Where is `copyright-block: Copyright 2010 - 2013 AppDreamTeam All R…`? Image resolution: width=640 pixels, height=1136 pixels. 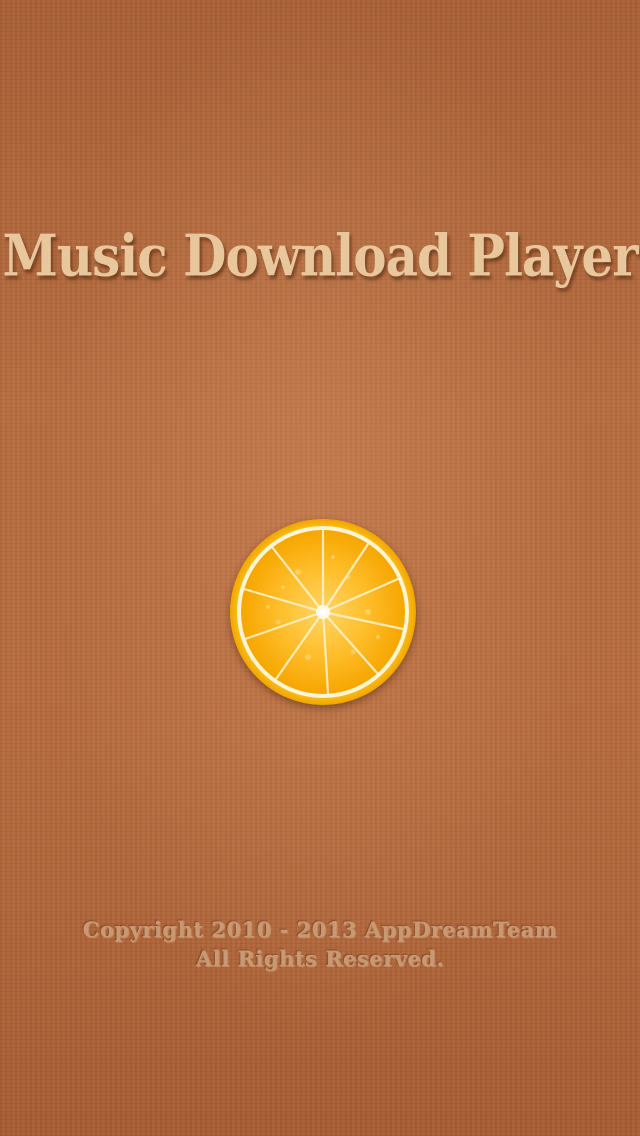
copyright-block: Copyright 2010 - 2013 AppDreamTeam All R… is located at coordinates (320, 944).